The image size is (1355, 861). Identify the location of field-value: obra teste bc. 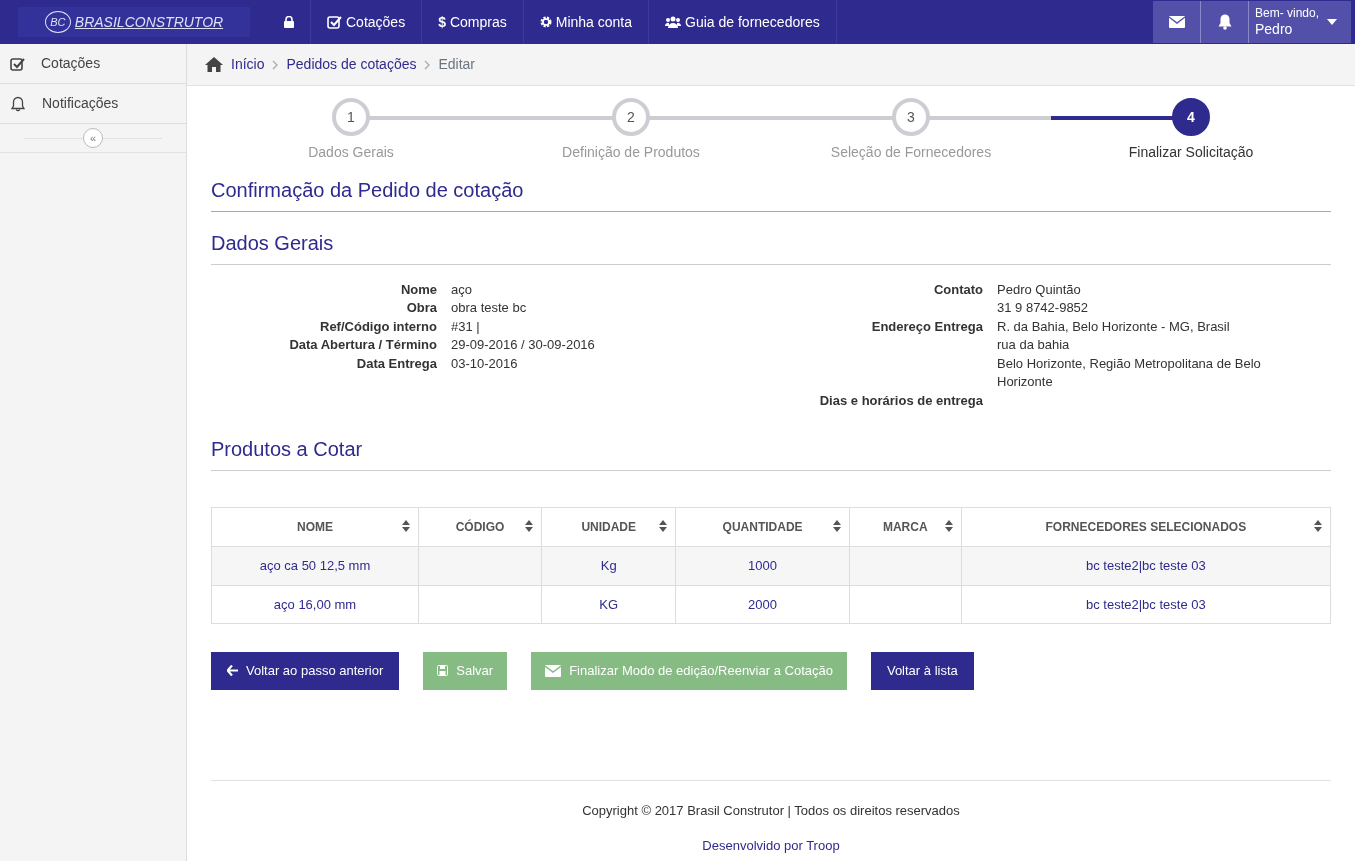
(489, 308).